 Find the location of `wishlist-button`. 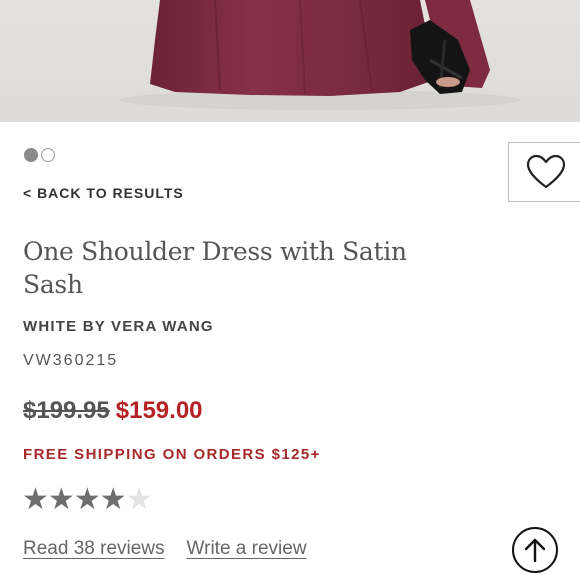

wishlist-button is located at coordinates (544, 172).